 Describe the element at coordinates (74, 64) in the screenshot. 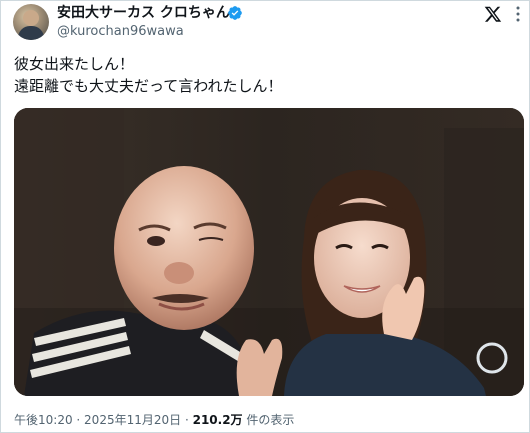

I see `tweet-text-line1: 彼女出来たしん！` at that location.